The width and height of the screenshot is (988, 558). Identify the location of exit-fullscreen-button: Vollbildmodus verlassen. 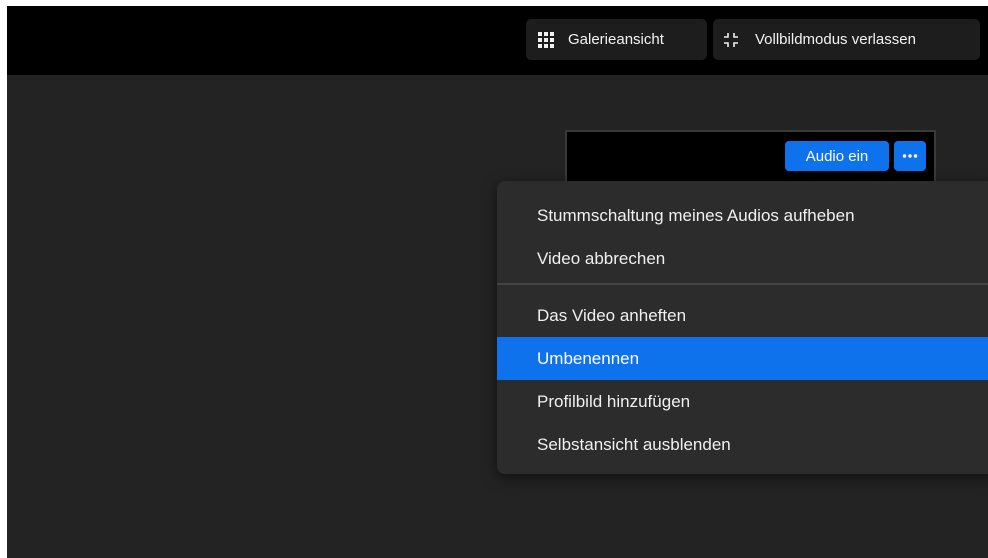
(846, 39).